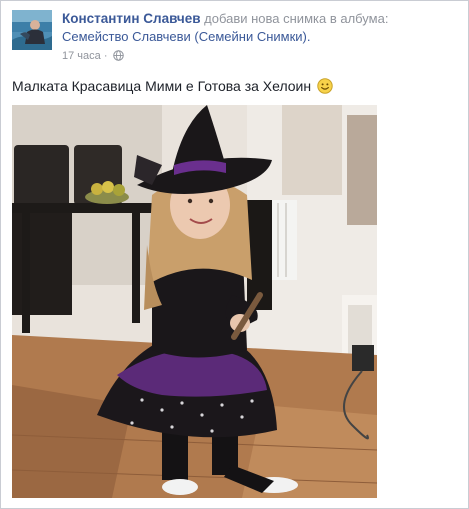 The image size is (469, 509). Describe the element at coordinates (118, 57) in the screenshot. I see `globe-icon` at that location.